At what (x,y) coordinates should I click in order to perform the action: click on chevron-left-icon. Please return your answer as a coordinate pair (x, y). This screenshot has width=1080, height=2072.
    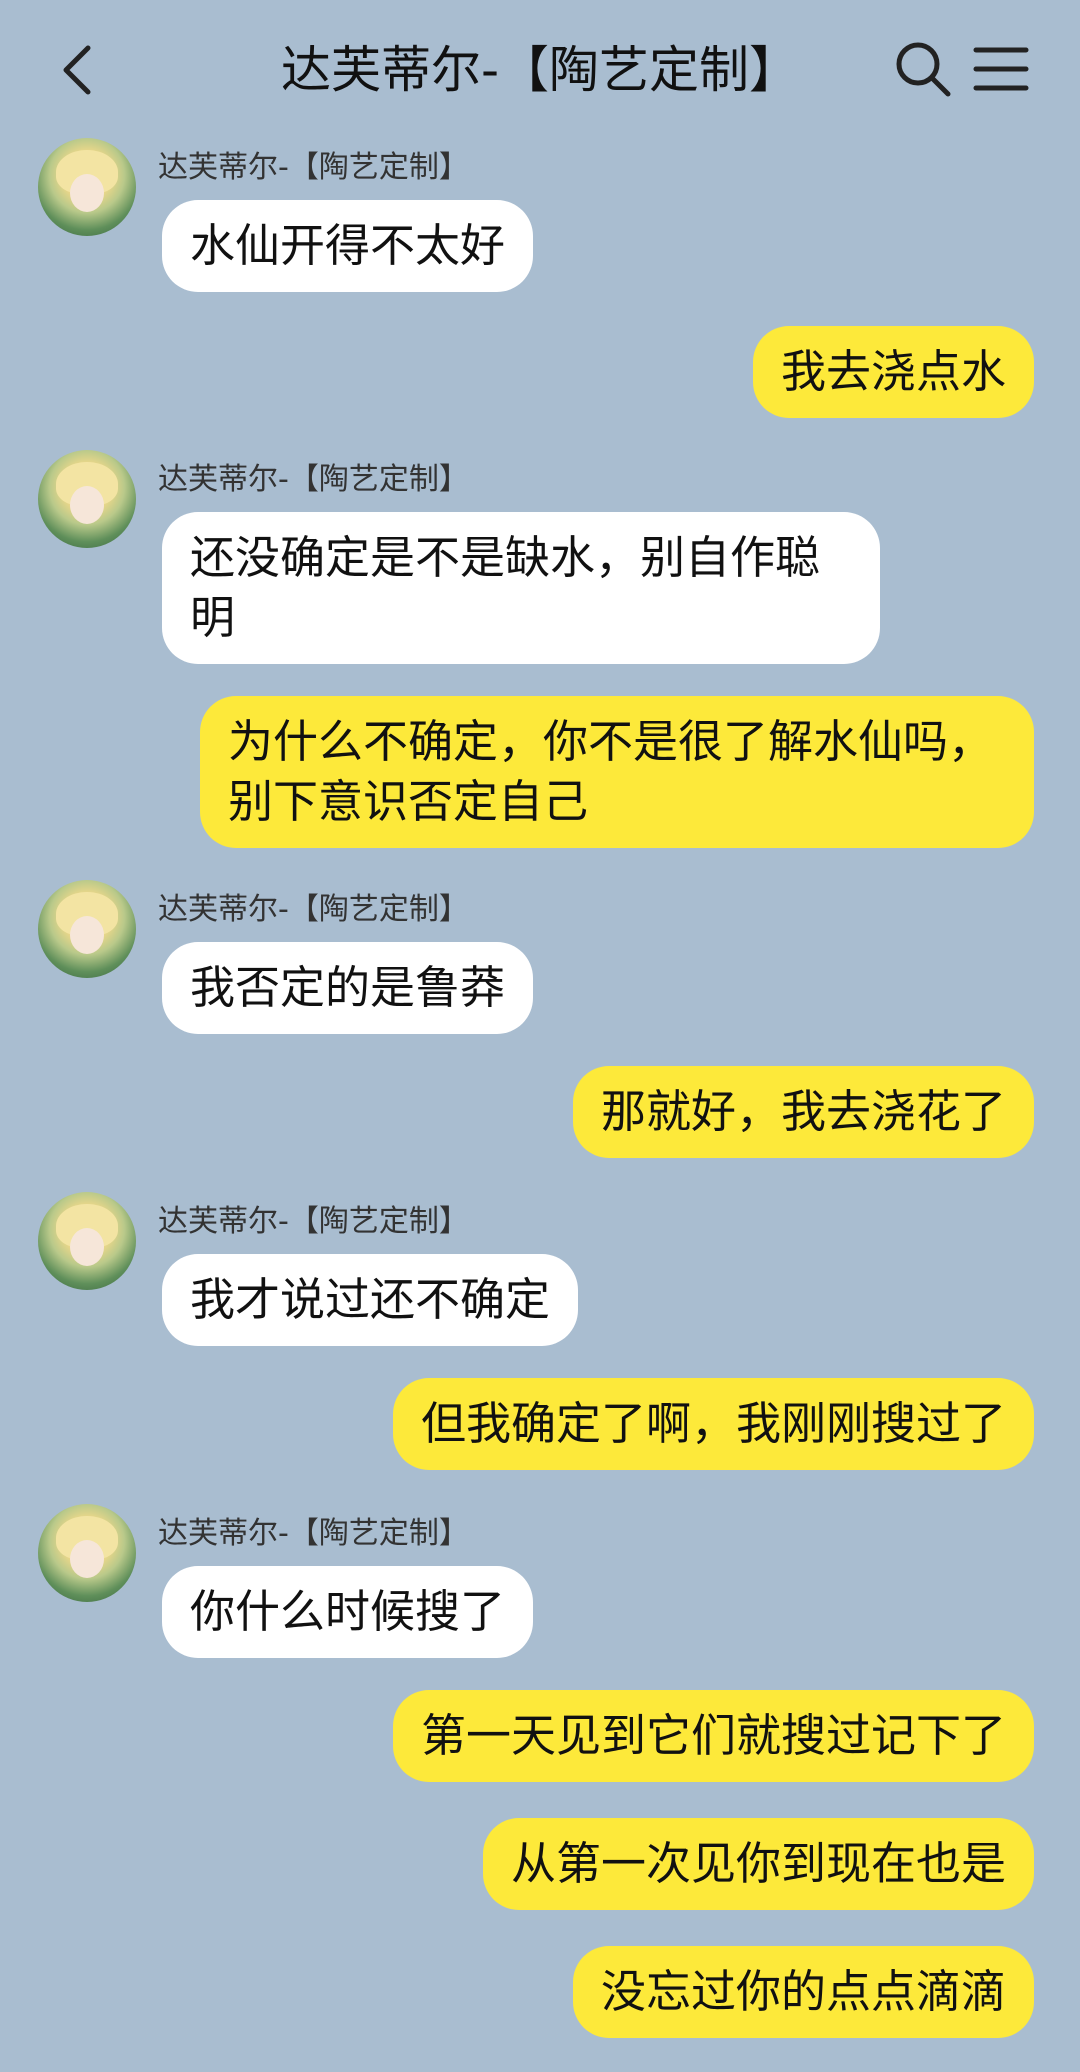
    Looking at the image, I should click on (77, 70).